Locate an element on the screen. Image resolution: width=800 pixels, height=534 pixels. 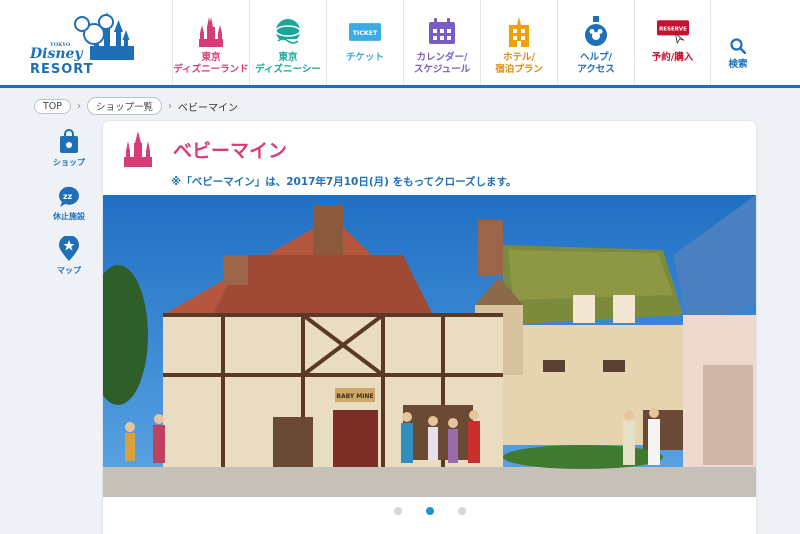
nav-hotel: ホテル/ 宿泊プラン is located at coordinates (518, 42).